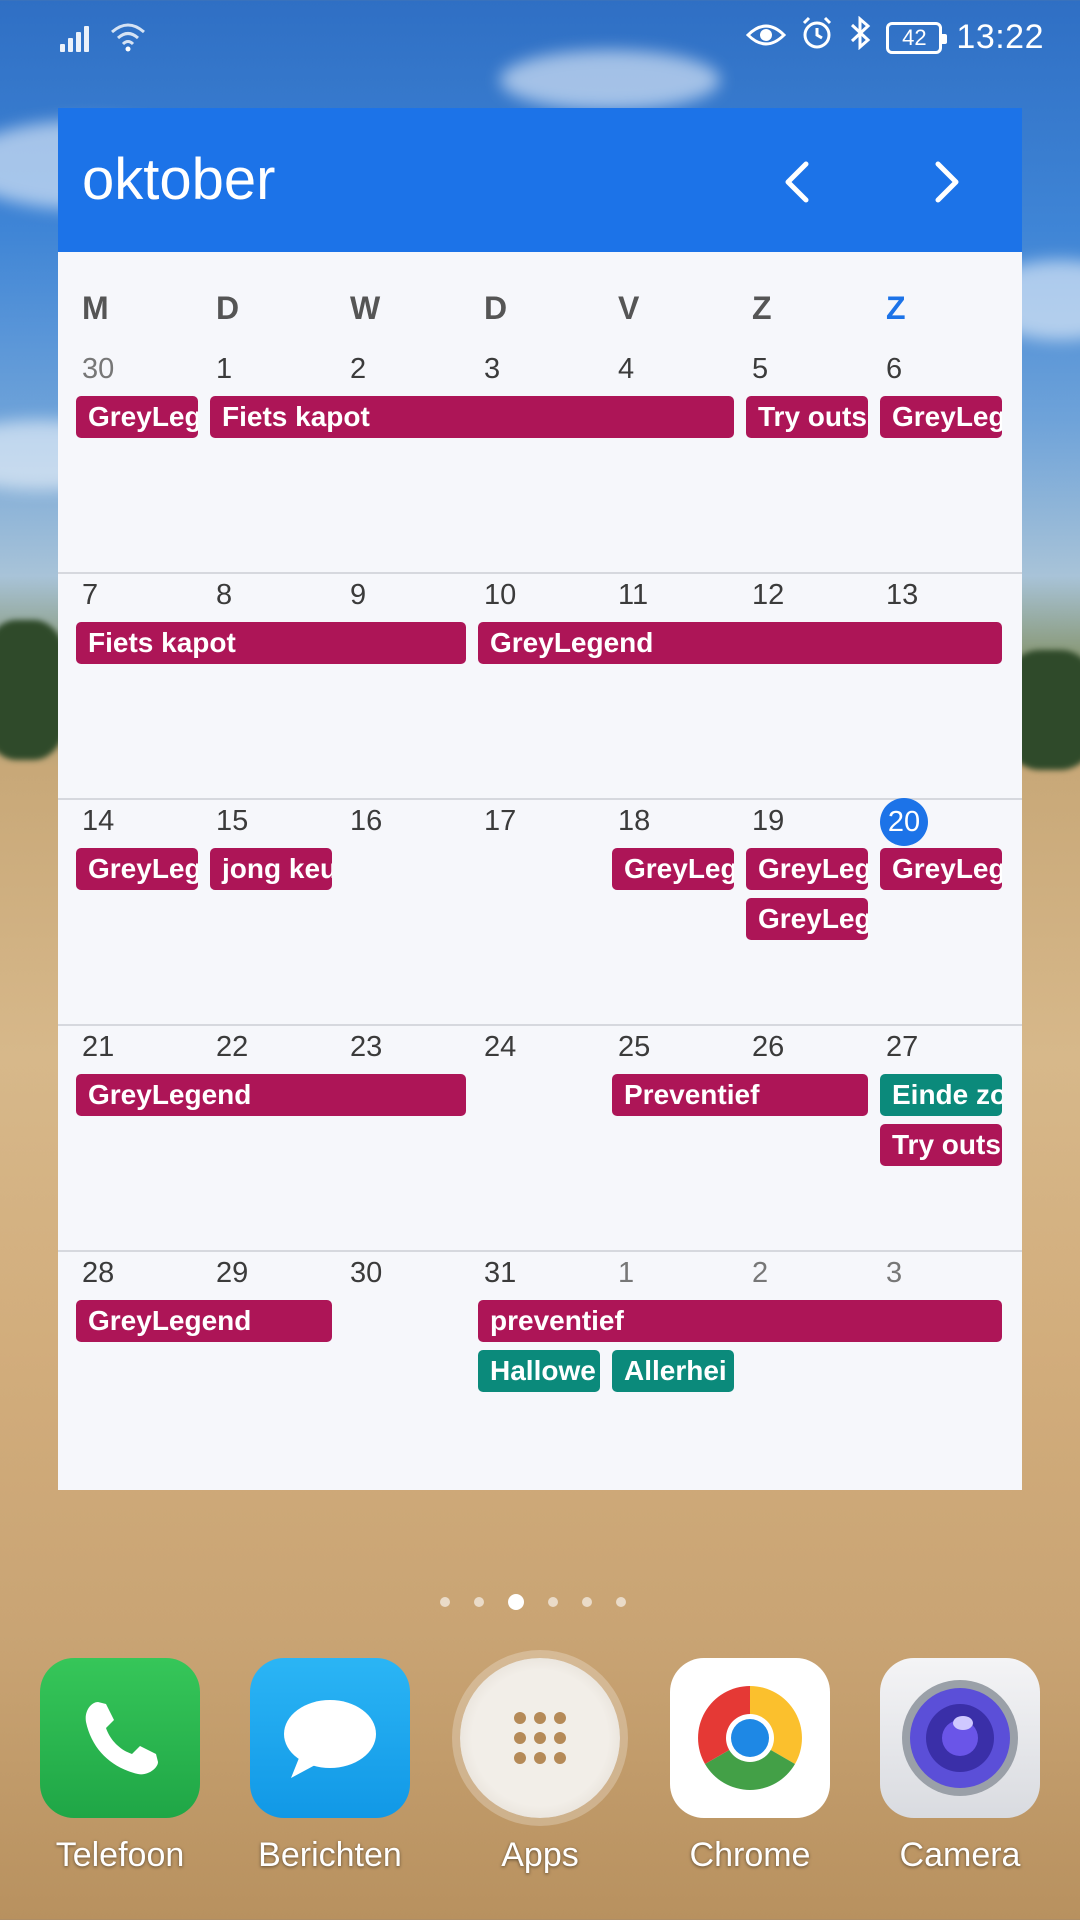 Image resolution: width=1080 pixels, height=1920 pixels. What do you see at coordinates (740, 1321) in the screenshot?
I see `event-chip: preventief` at bounding box center [740, 1321].